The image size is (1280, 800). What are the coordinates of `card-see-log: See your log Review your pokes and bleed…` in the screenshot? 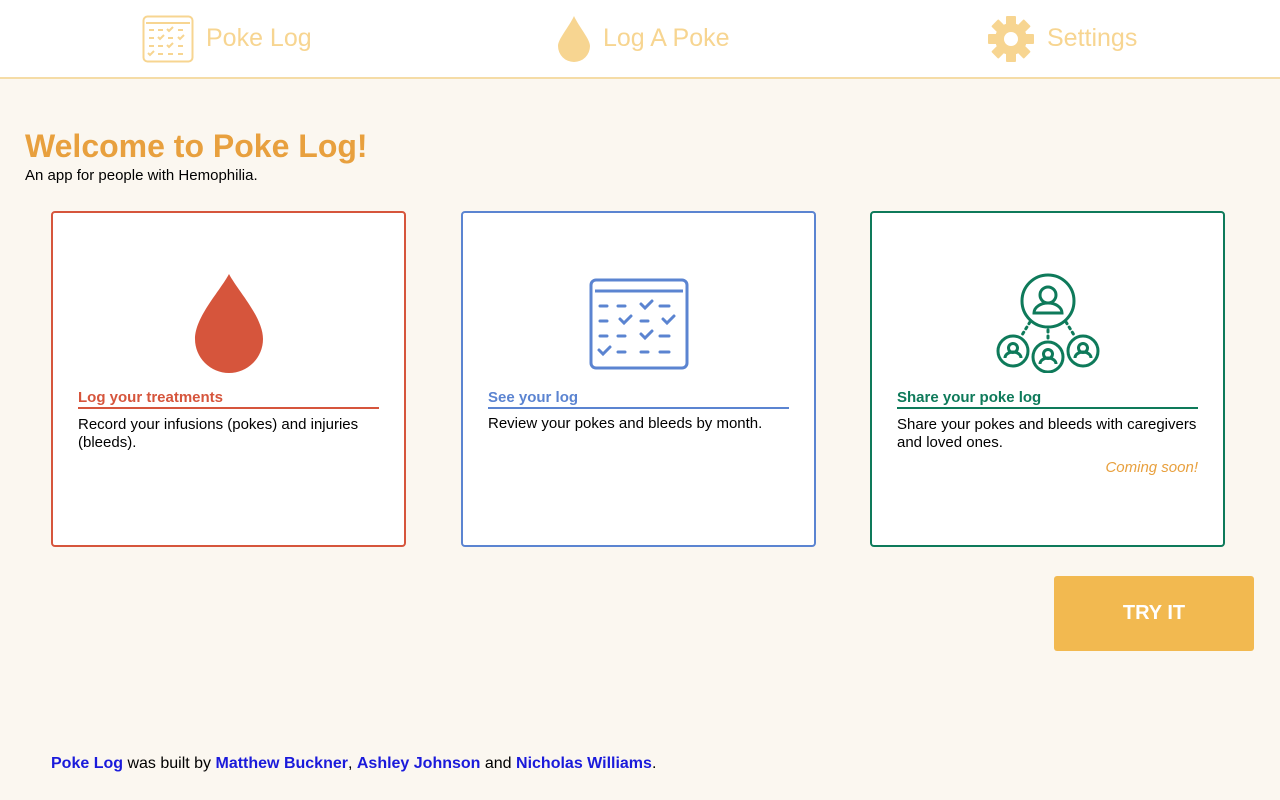 It's located at (638, 379).